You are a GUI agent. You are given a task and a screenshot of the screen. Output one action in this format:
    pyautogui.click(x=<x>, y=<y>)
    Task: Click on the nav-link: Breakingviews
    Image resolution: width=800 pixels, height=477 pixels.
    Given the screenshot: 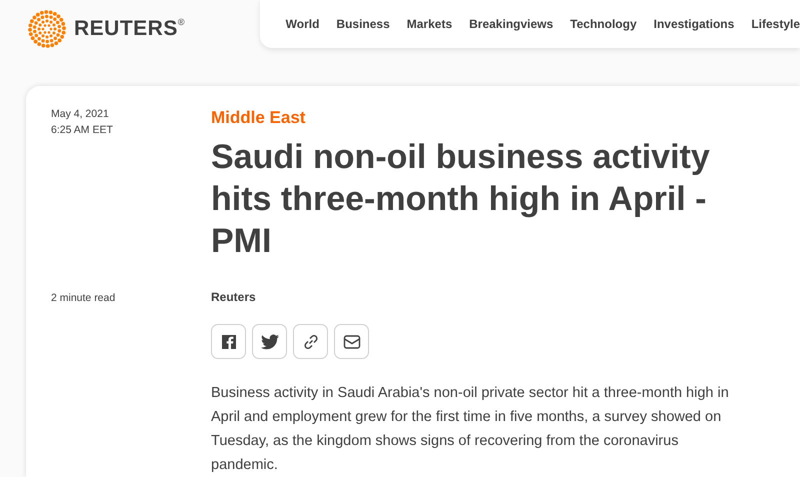 What is the action you would take?
    pyautogui.click(x=511, y=24)
    